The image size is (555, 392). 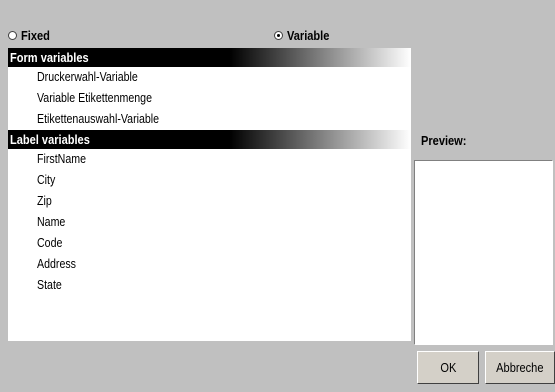 I want to click on list-item-form-variable: Druckerwahl-Variable, so click(x=209, y=77).